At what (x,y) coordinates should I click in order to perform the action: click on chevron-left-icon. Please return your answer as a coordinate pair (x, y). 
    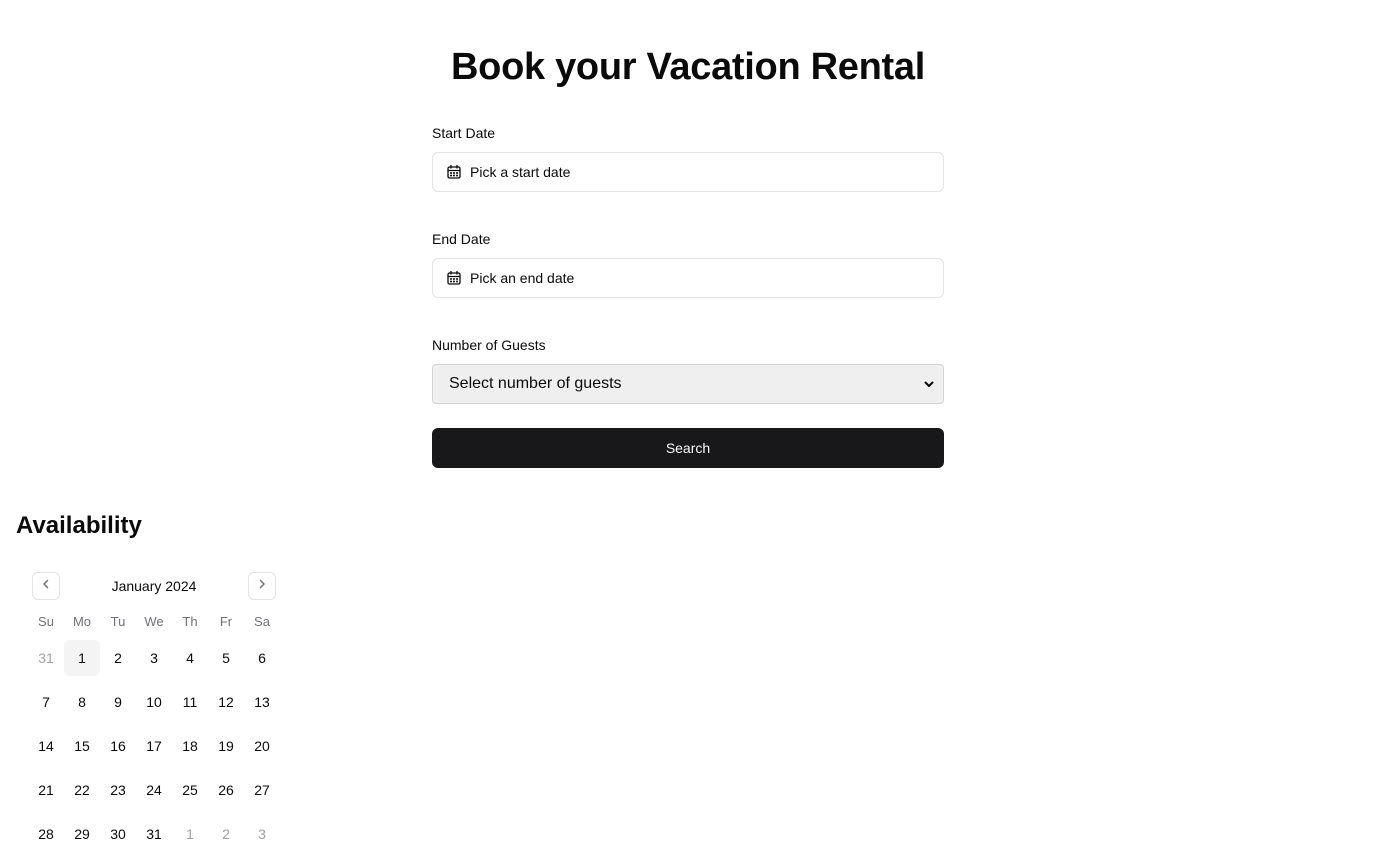
    Looking at the image, I should click on (46, 586).